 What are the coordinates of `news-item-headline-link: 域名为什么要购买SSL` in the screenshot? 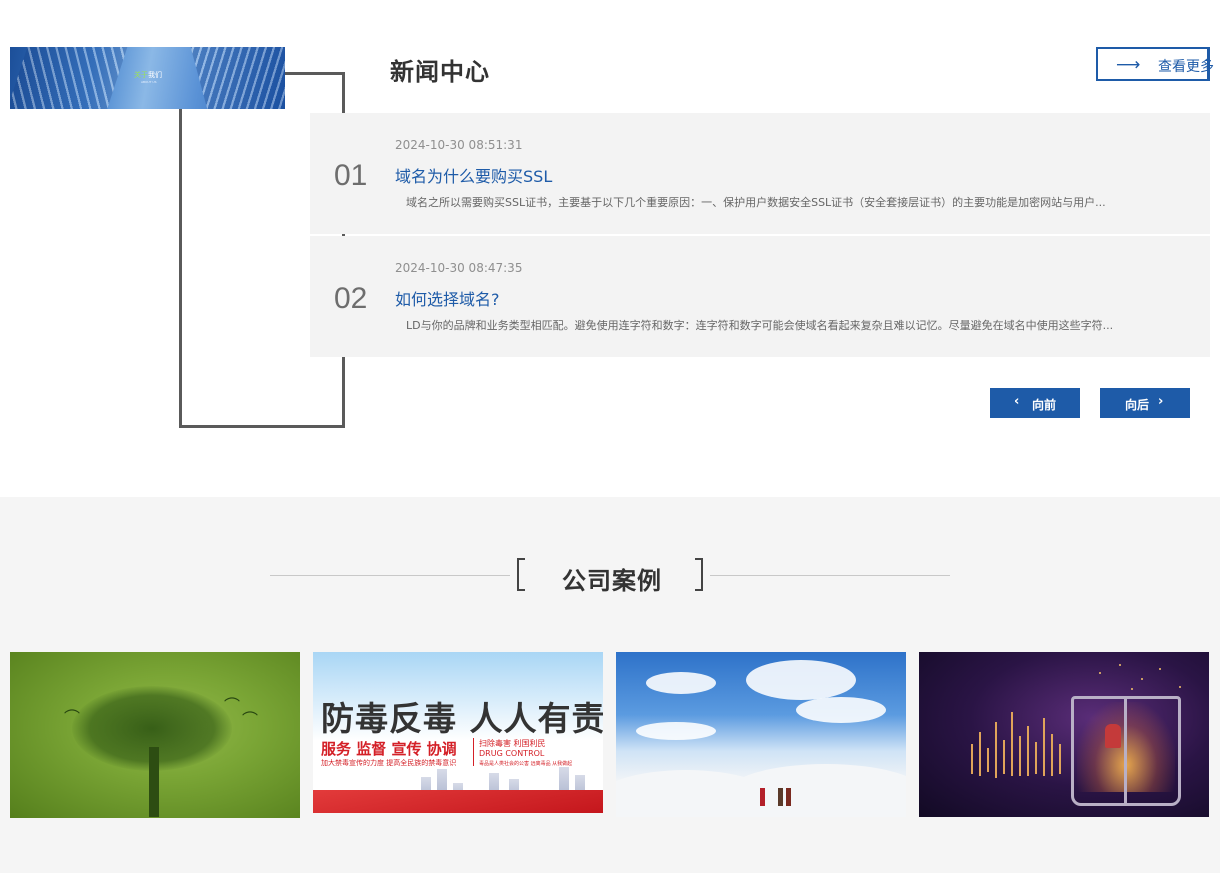 It's located at (473, 175).